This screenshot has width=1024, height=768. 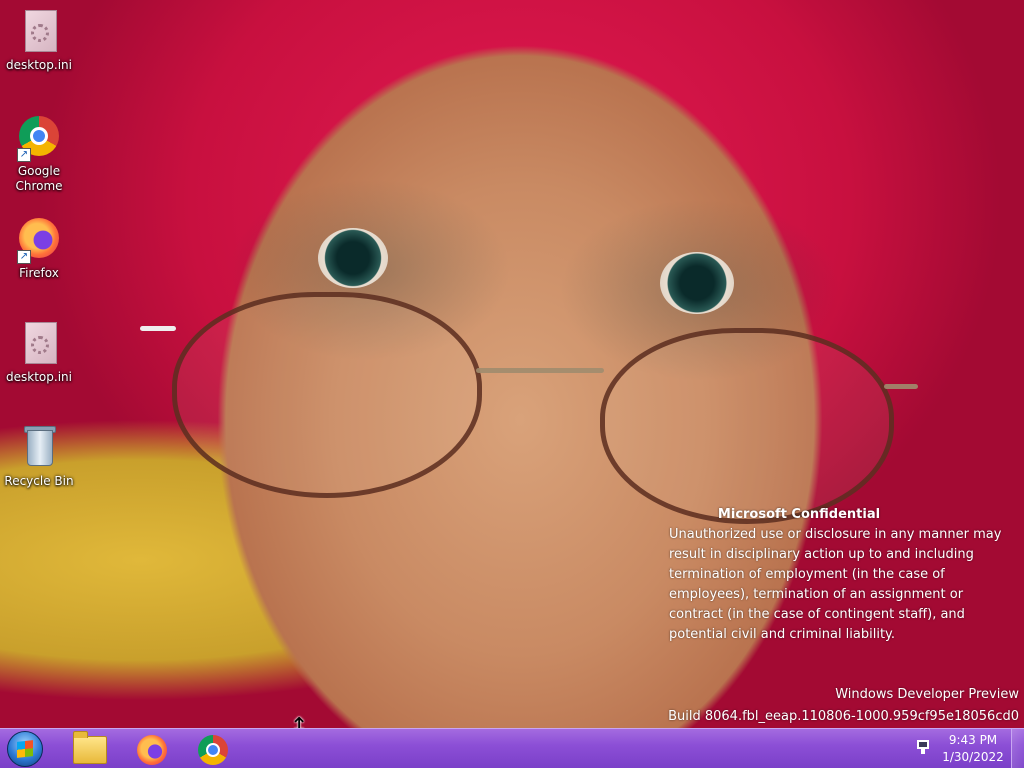 What do you see at coordinates (973, 749) in the screenshot?
I see `taskbar-clock: 9:43 PM 1/30/2022` at bounding box center [973, 749].